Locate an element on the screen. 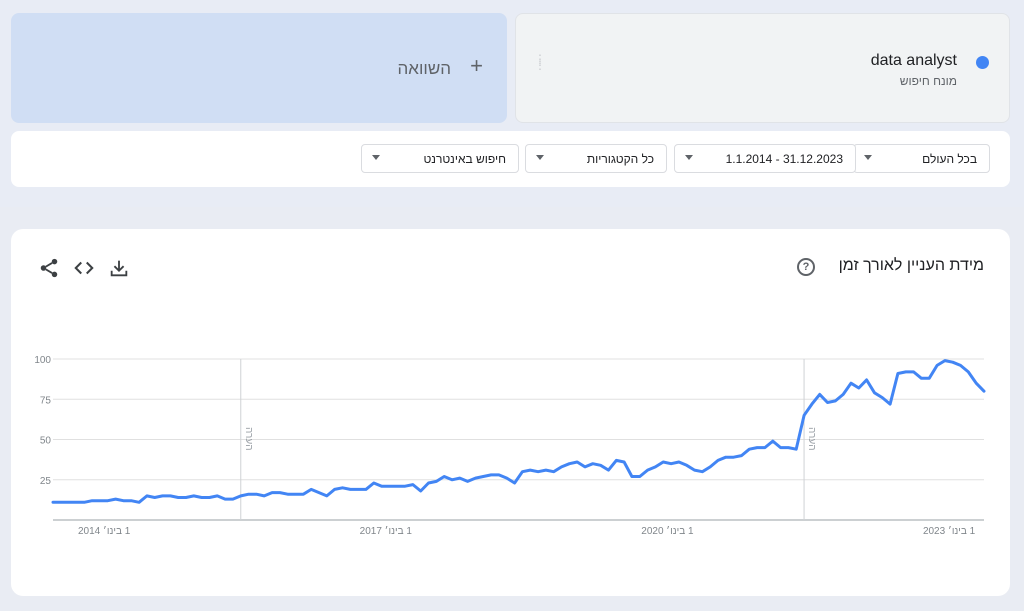  x-tick-label: 1 בינו׳ 2020 is located at coordinates (667, 531).